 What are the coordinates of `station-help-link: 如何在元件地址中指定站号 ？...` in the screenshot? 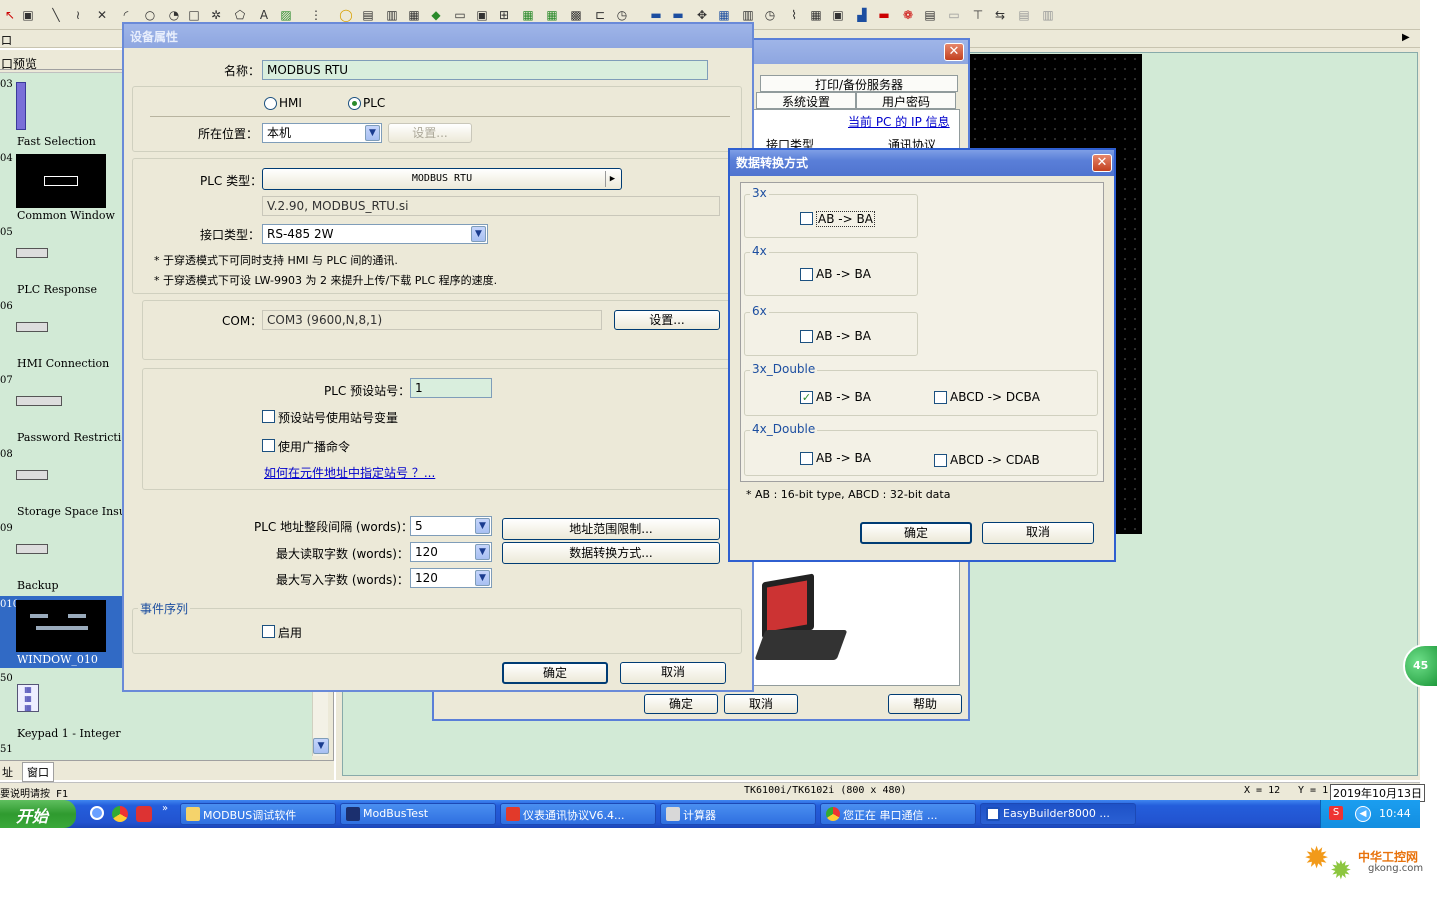 It's located at (349, 472).